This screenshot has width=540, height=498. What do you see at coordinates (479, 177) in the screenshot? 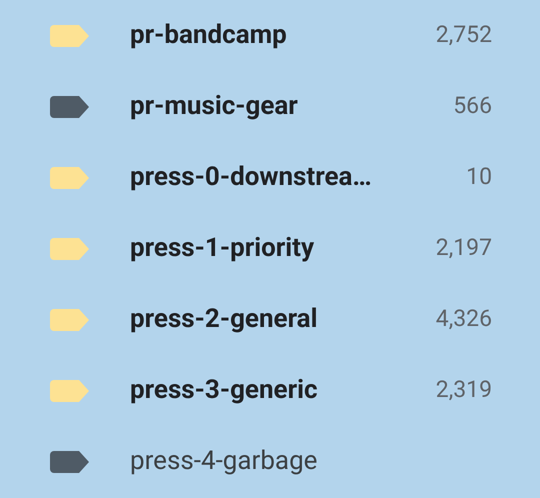
I see `unread-count: 10` at bounding box center [479, 177].